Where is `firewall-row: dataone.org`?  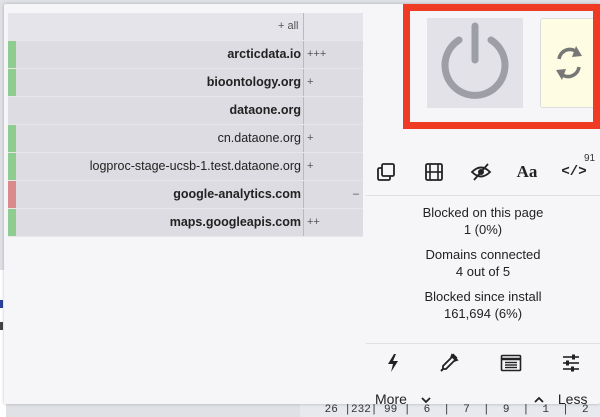
firewall-row: dataone.org is located at coordinates (185, 111).